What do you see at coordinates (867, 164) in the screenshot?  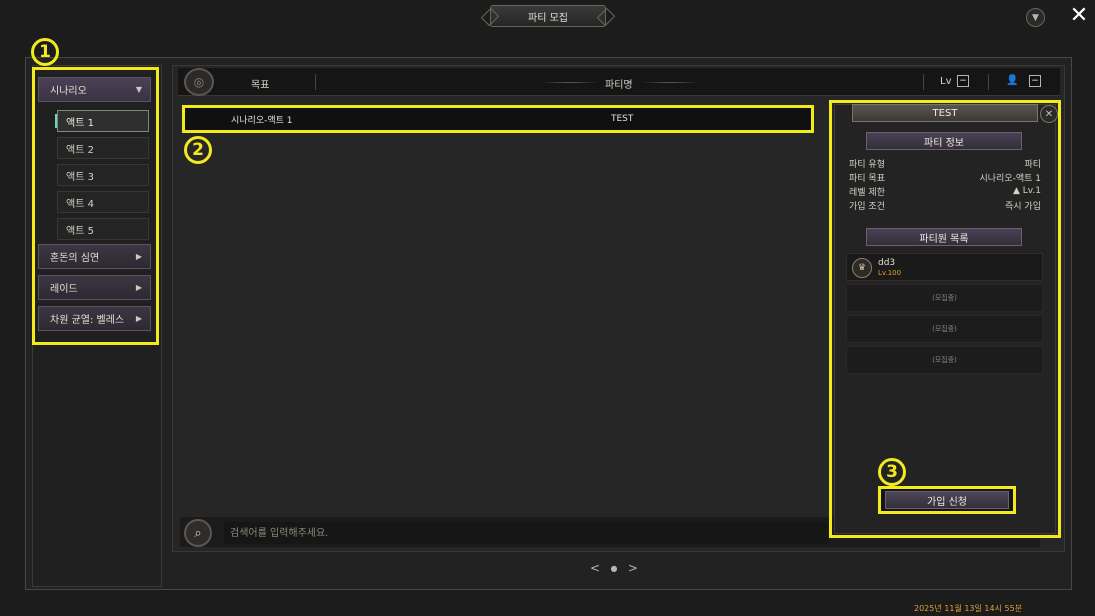 I see `info-label: 파티 유형` at bounding box center [867, 164].